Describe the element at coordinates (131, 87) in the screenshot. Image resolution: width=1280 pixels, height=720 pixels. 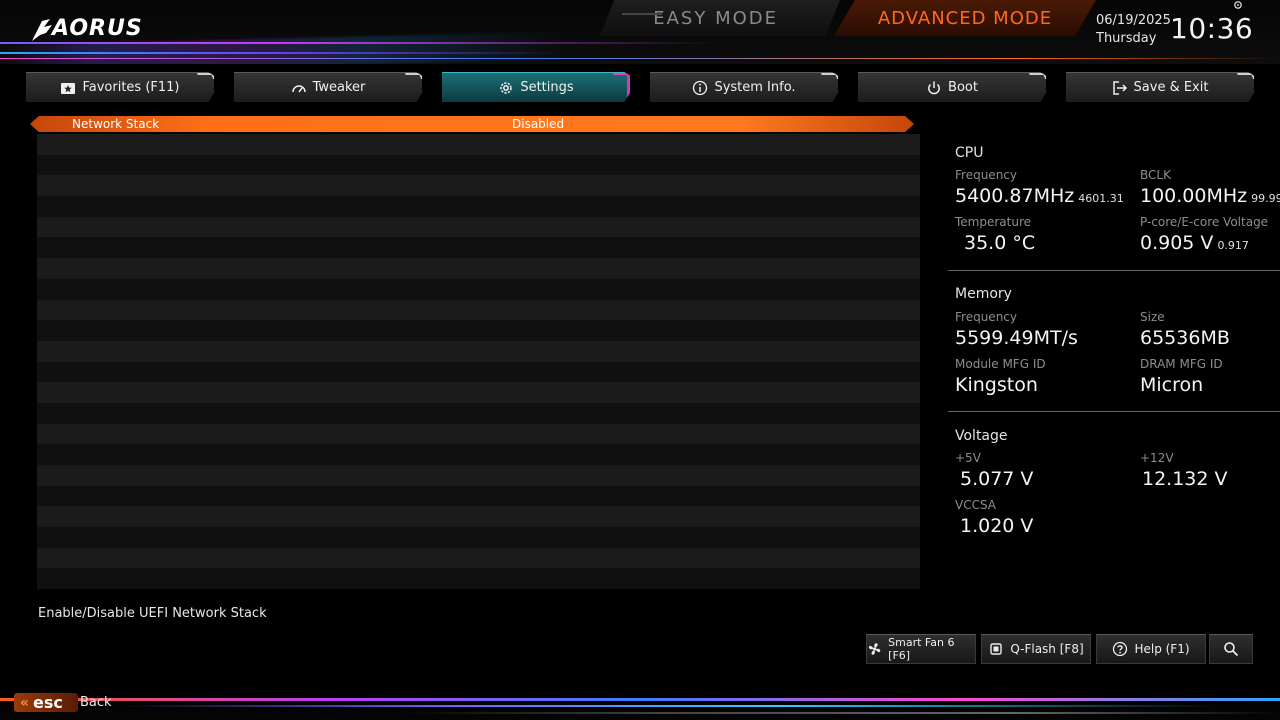
I see `tab-label: Favorites (F11)` at that location.